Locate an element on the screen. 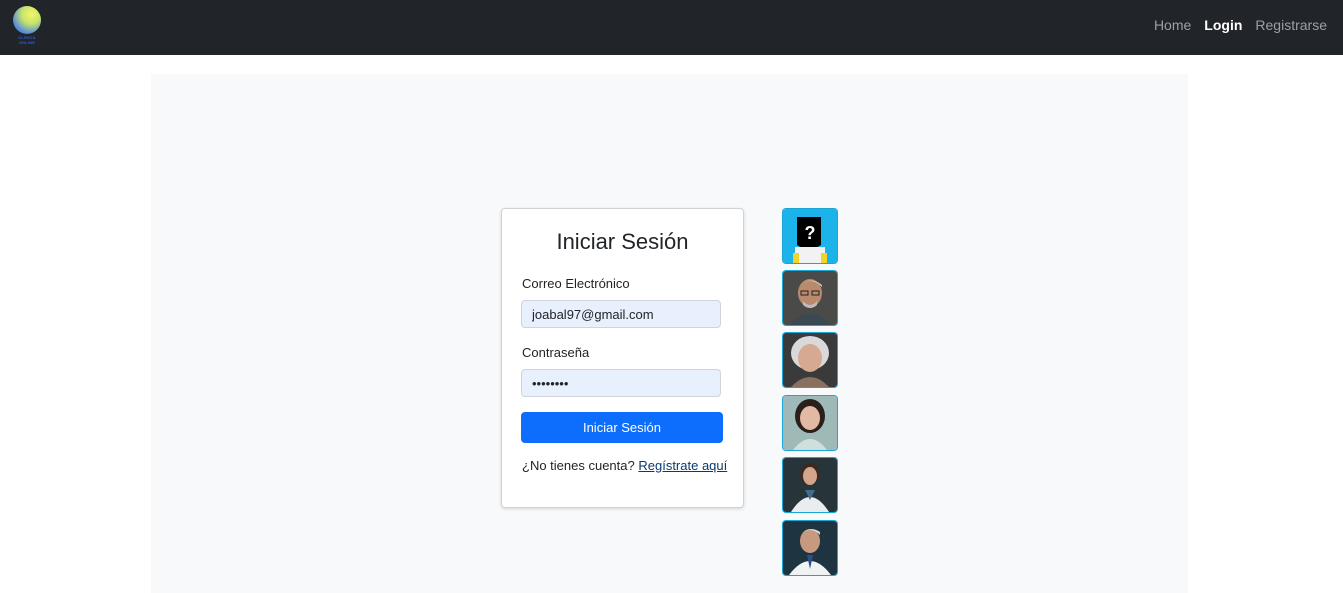 The image size is (1343, 593). quick-user-young-woman is located at coordinates (810, 423).